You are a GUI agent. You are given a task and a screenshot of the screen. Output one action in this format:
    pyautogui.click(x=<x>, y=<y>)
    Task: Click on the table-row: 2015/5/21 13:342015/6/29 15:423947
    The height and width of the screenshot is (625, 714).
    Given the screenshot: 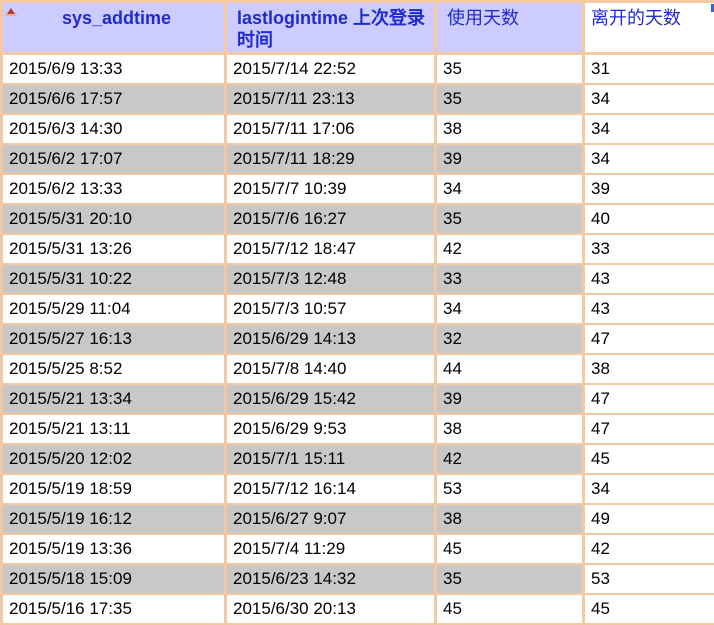 What is the action you would take?
    pyautogui.click(x=358, y=399)
    